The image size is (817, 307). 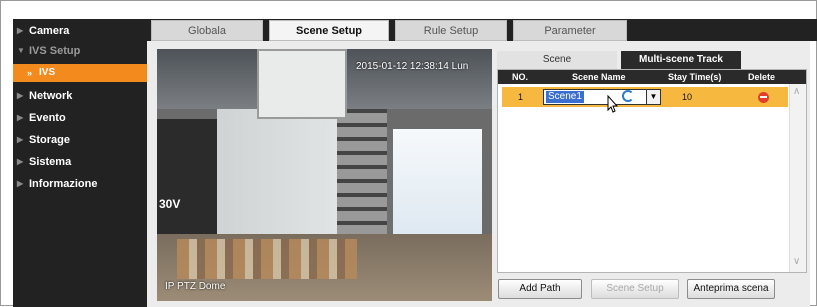 What do you see at coordinates (681, 60) in the screenshot?
I see `tab-multi-scene-track: Multi-scene Track` at bounding box center [681, 60].